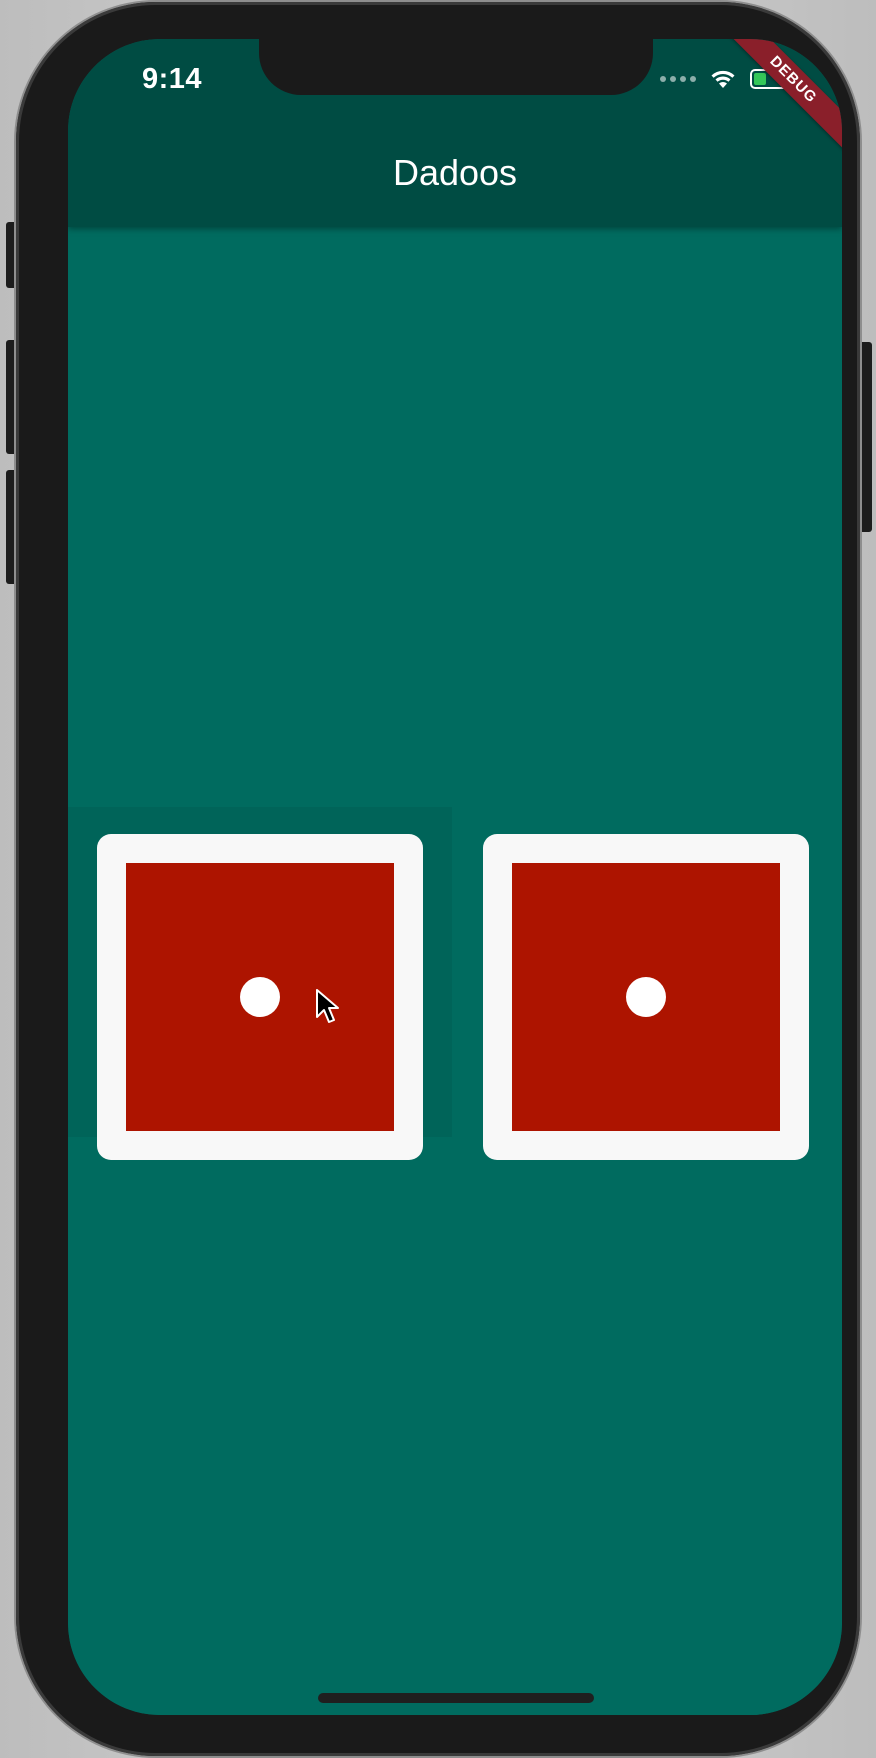 The image size is (876, 1758). I want to click on notch, so click(456, 67).